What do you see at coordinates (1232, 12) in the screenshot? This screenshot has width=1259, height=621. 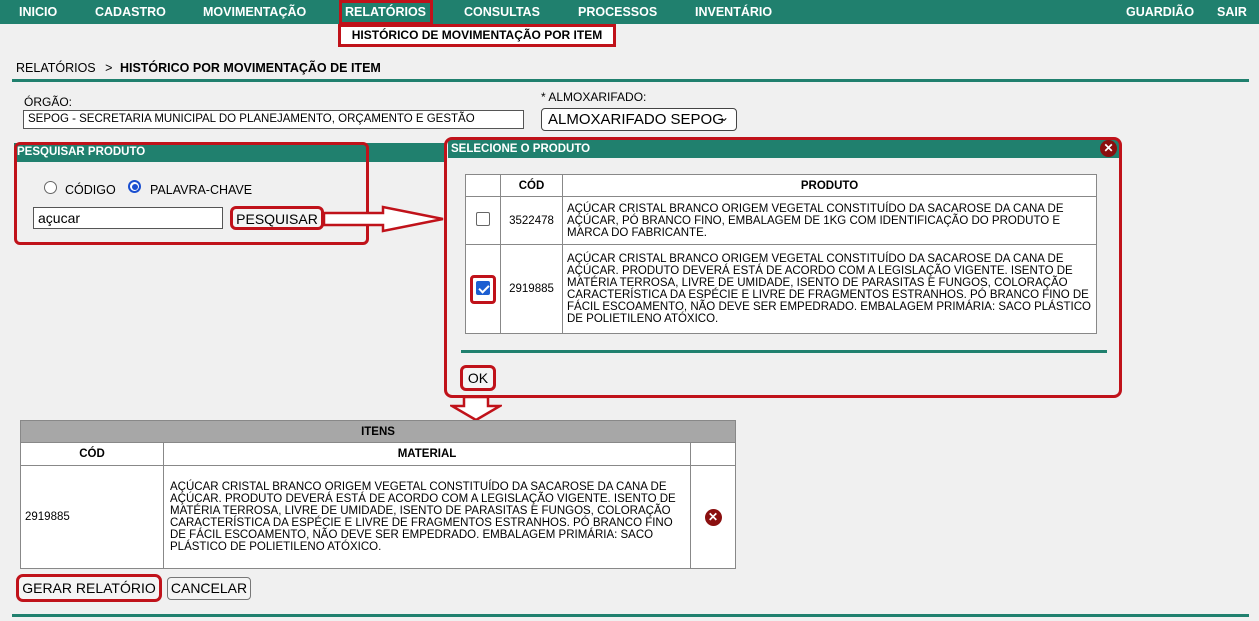 I see `nav-sair: SAIR` at bounding box center [1232, 12].